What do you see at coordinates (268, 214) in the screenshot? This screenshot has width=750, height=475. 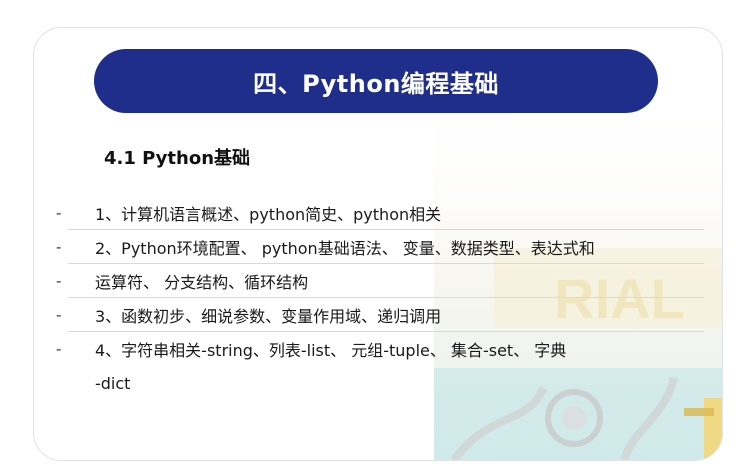 I see `list-item-text: 1、计算机语言概述、python简史、python相关` at bounding box center [268, 214].